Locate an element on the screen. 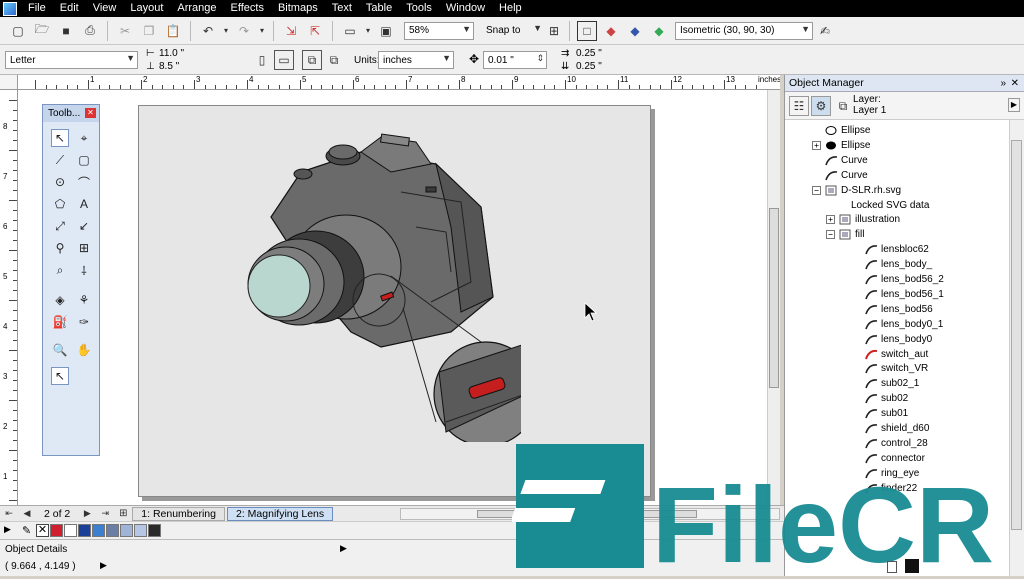 The width and height of the screenshot is (1024, 579). dimension-tool-icon: ⤢ is located at coordinates (60, 226).